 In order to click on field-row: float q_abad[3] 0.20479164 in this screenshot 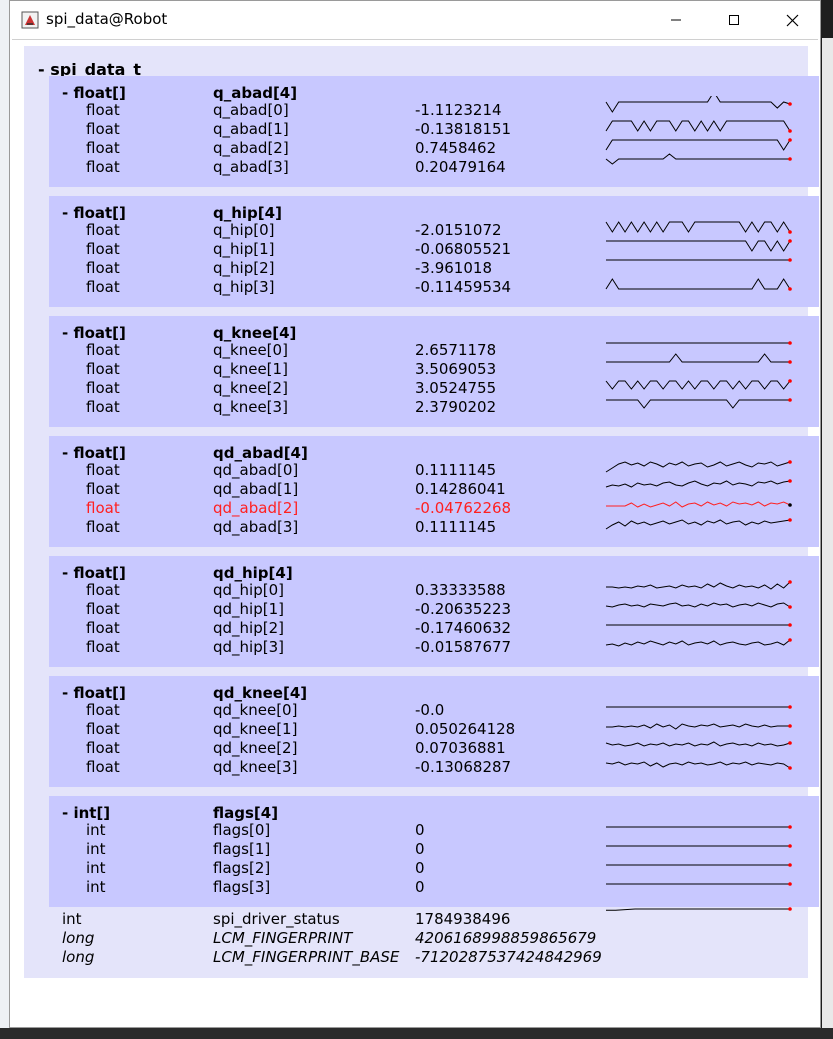, I will do `click(329, 167)`.